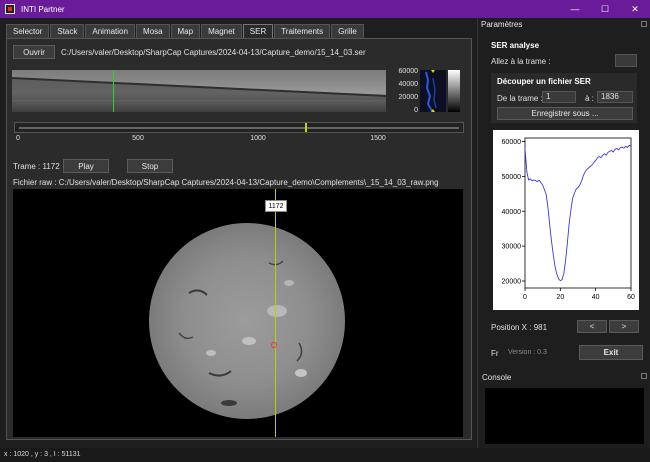 The image size is (650, 462). I want to click on histogram, so click(433, 91).